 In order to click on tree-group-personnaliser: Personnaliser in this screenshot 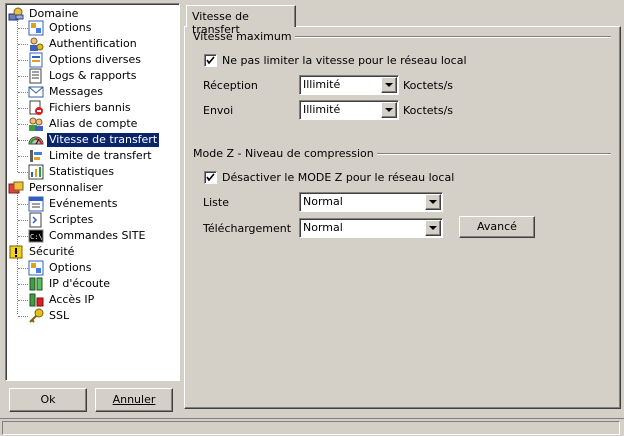, I will do `click(56, 188)`.